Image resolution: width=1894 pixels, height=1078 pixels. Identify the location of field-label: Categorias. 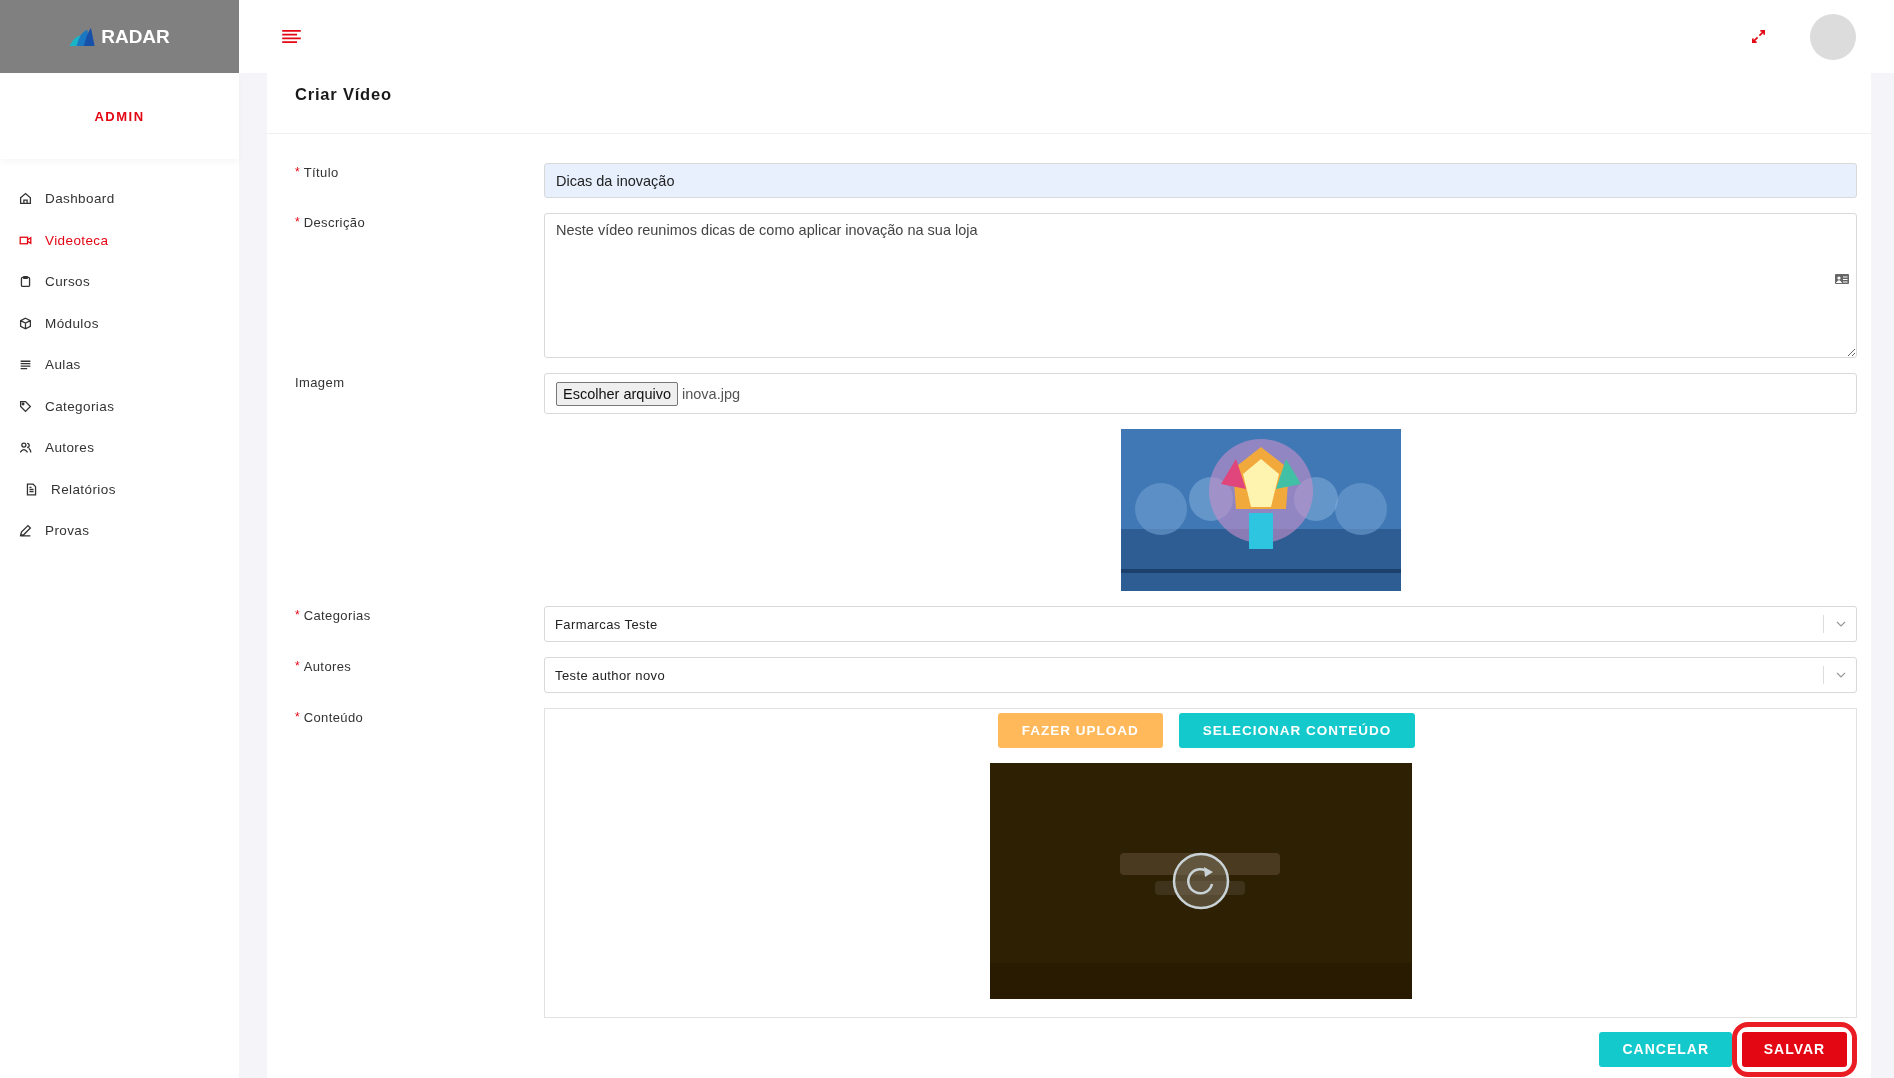
(337, 615).